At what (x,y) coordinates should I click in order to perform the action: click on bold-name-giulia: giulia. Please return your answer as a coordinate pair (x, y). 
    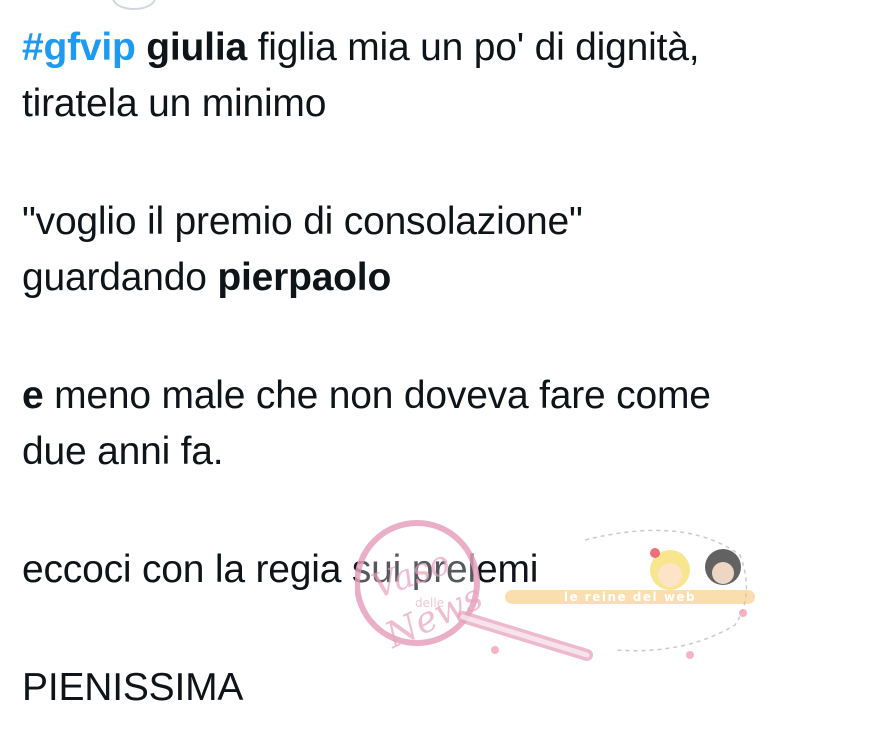
    Looking at the image, I should click on (196, 47).